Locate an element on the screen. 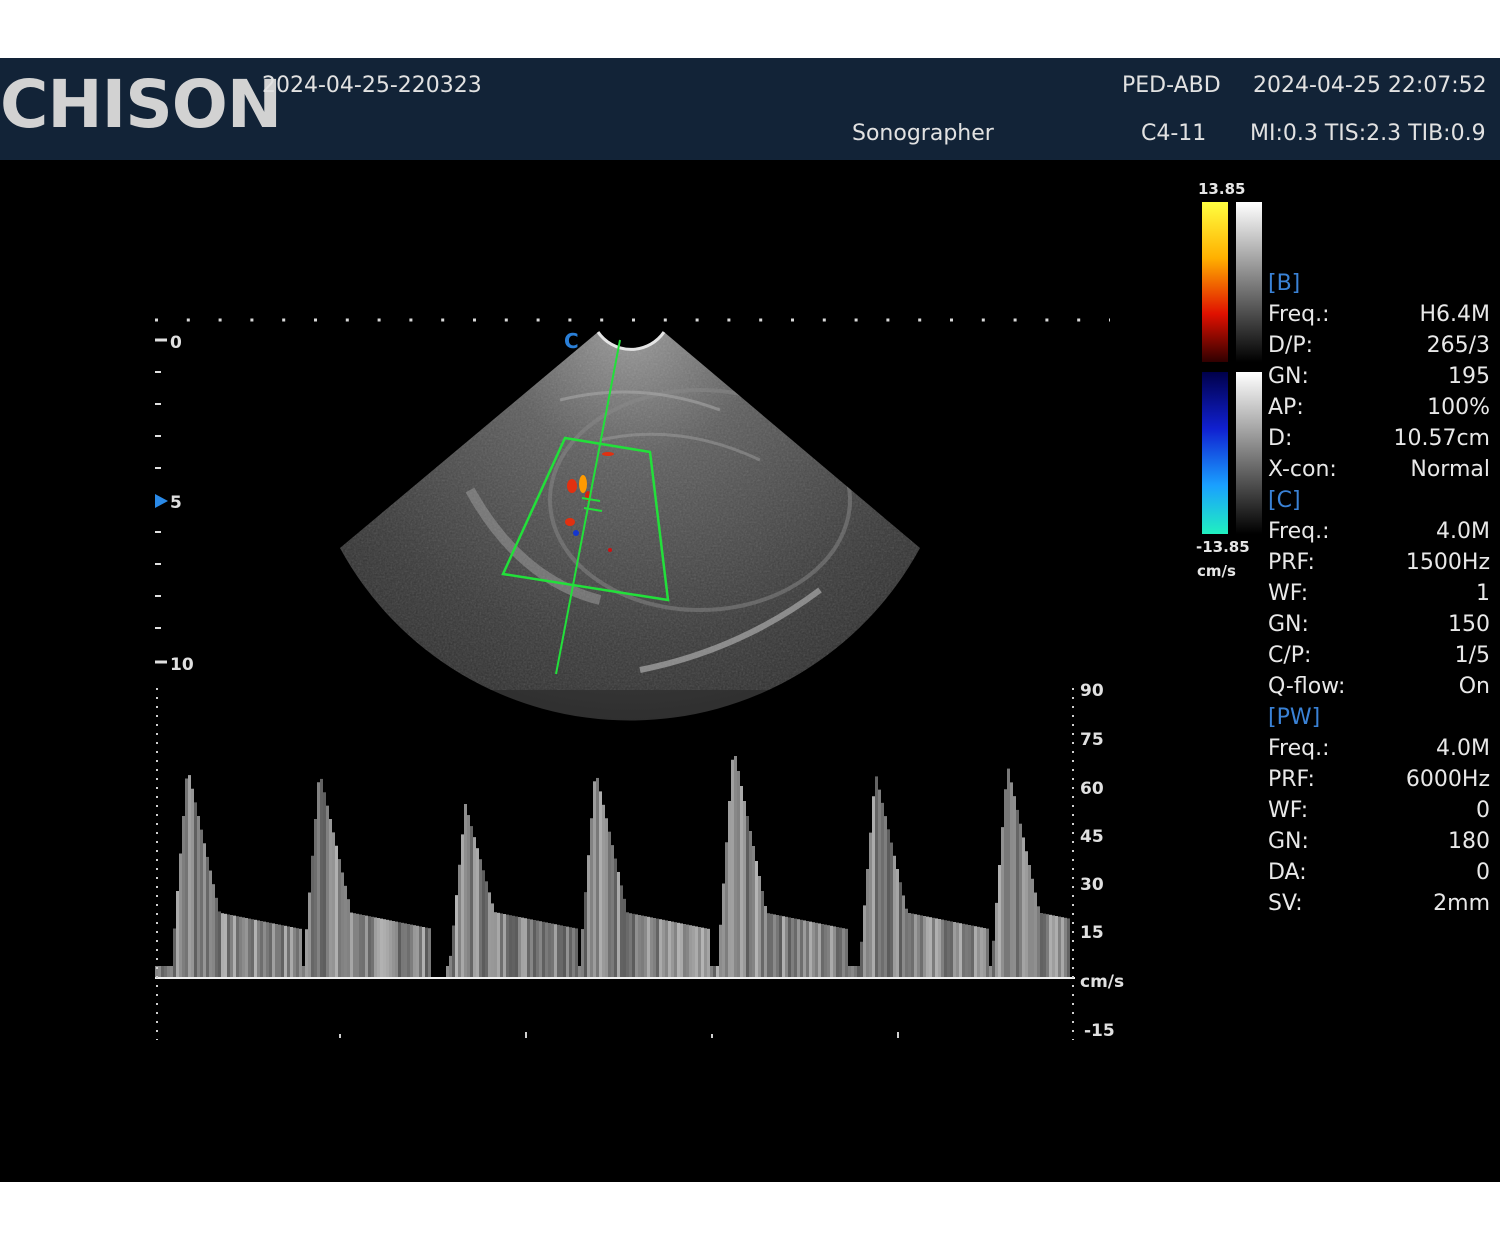 The image size is (1500, 1240). velocity-label-60: 60 is located at coordinates (1092, 789).